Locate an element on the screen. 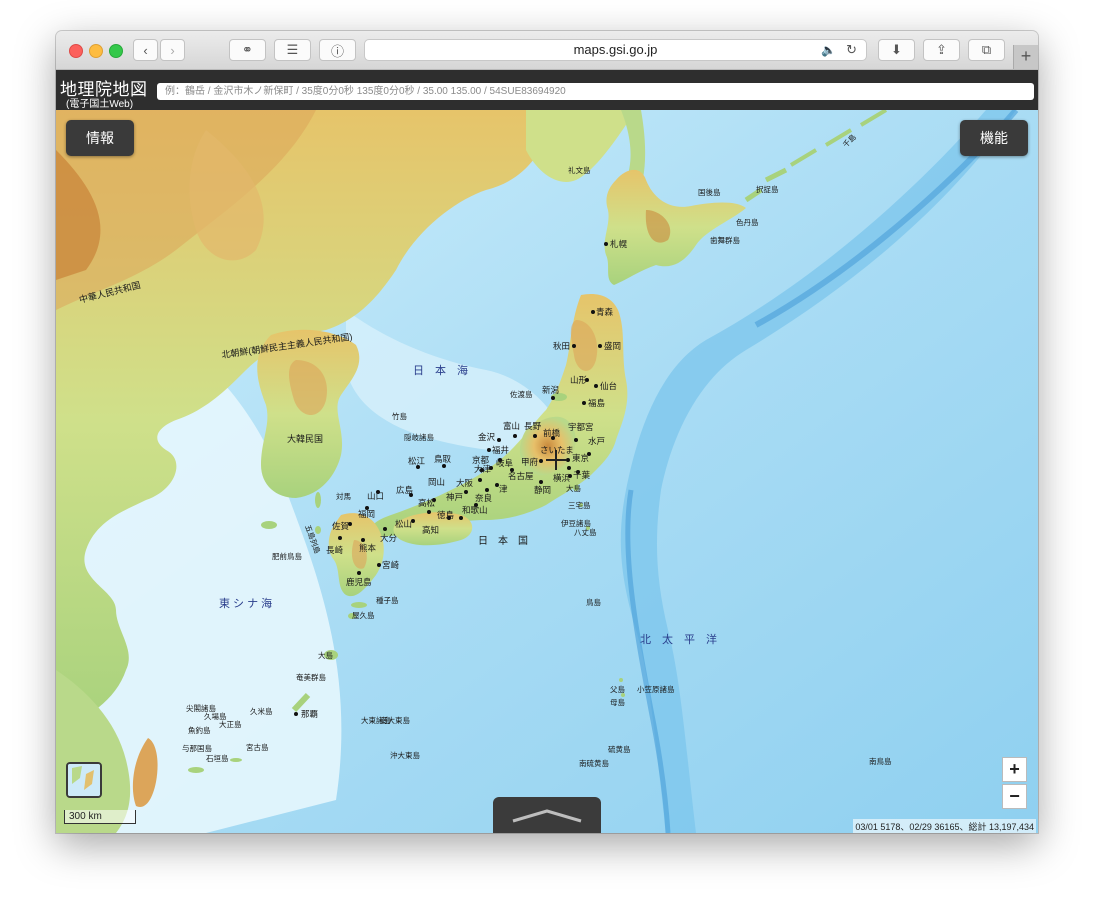  tabs-overview-button: ⧉ is located at coordinates (986, 50).